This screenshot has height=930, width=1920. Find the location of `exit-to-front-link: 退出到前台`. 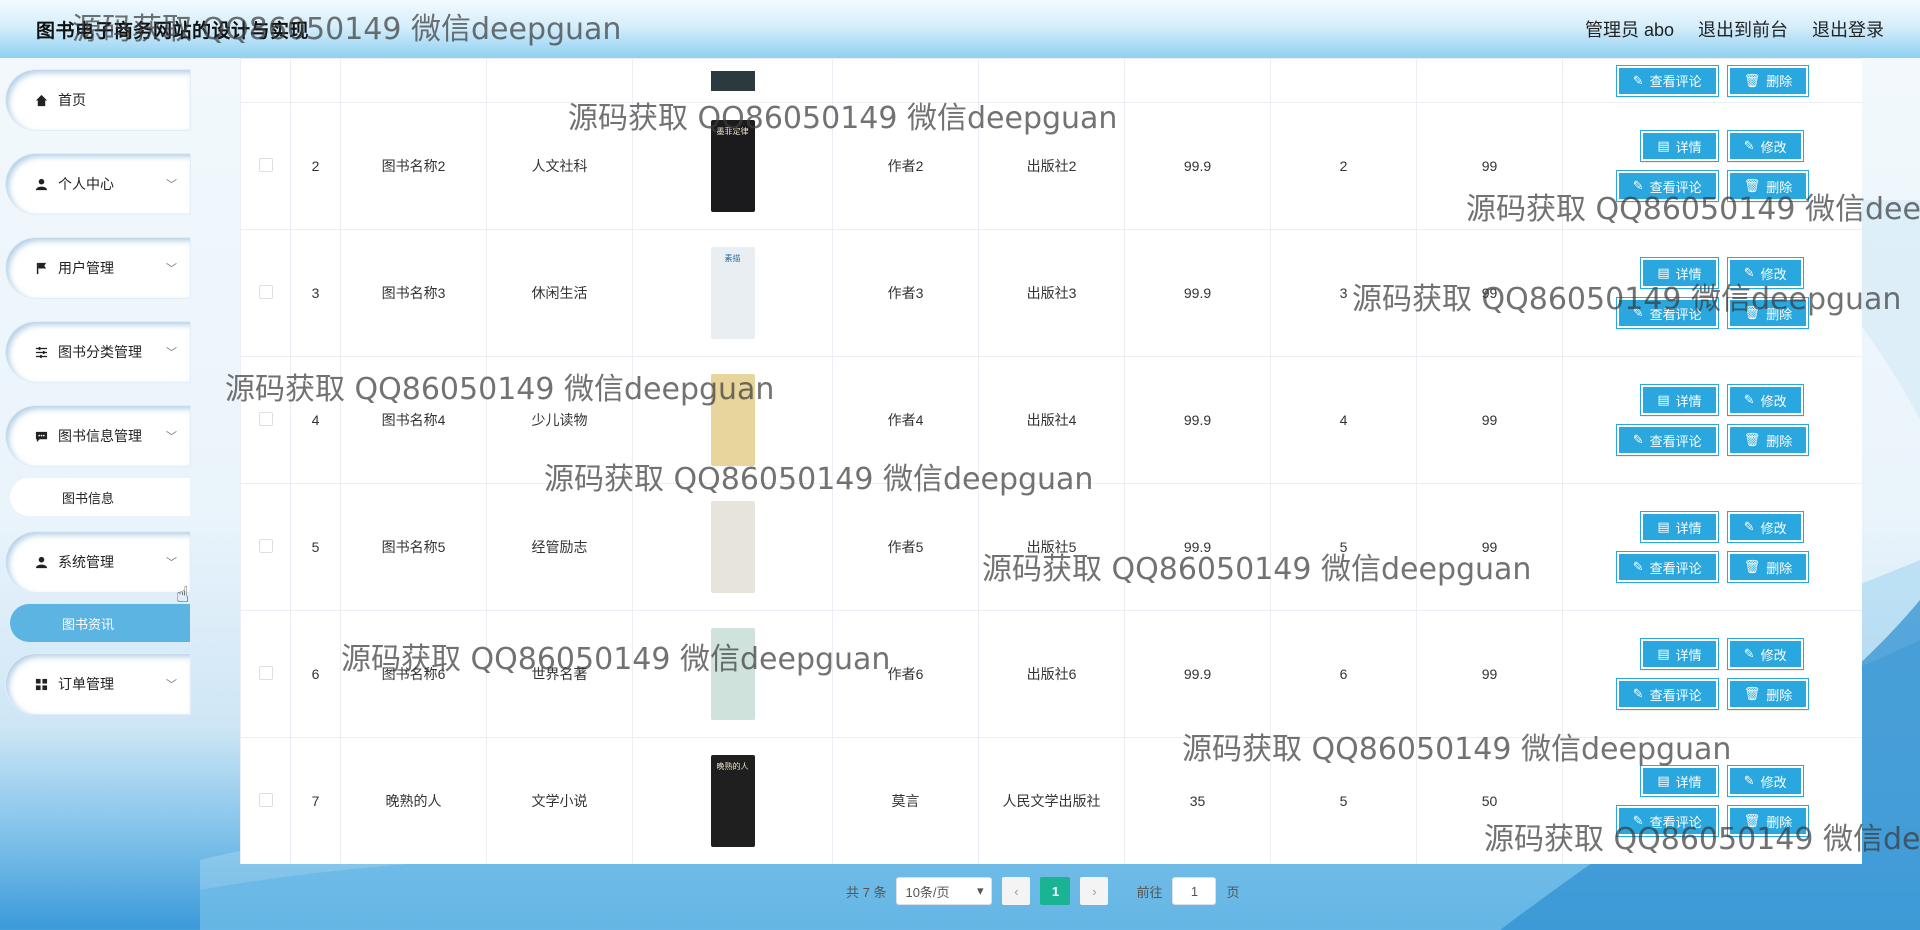

exit-to-front-link: 退出到前台 is located at coordinates (1743, 29).